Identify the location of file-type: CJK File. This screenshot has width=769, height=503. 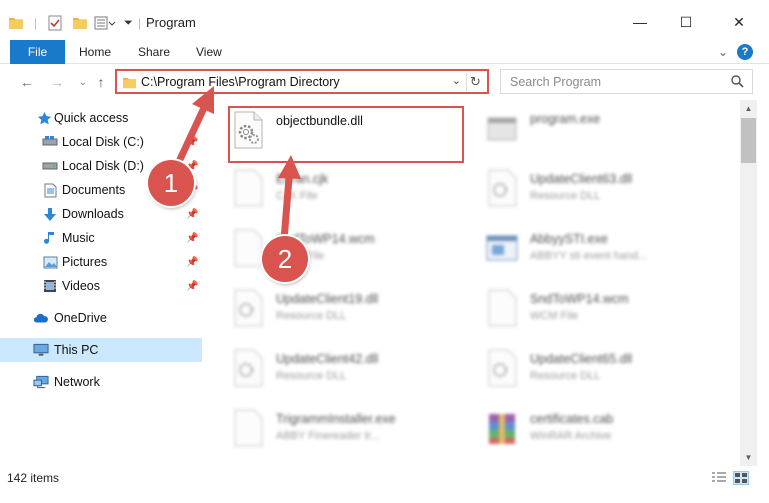
(297, 196).